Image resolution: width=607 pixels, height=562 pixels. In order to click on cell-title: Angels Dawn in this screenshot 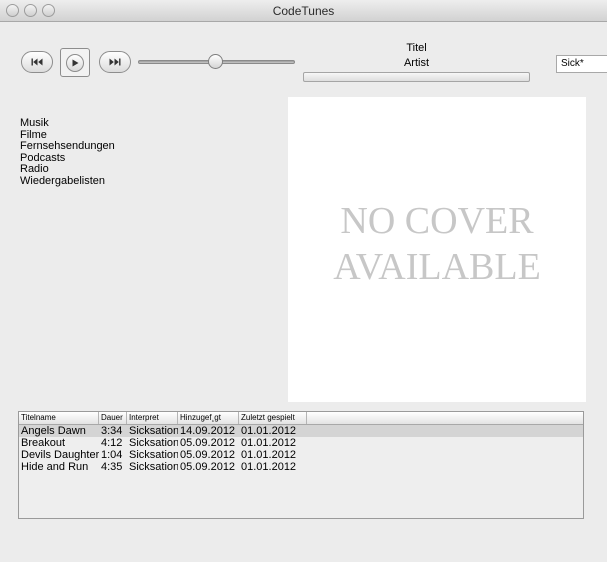, I will do `click(53, 431)`.